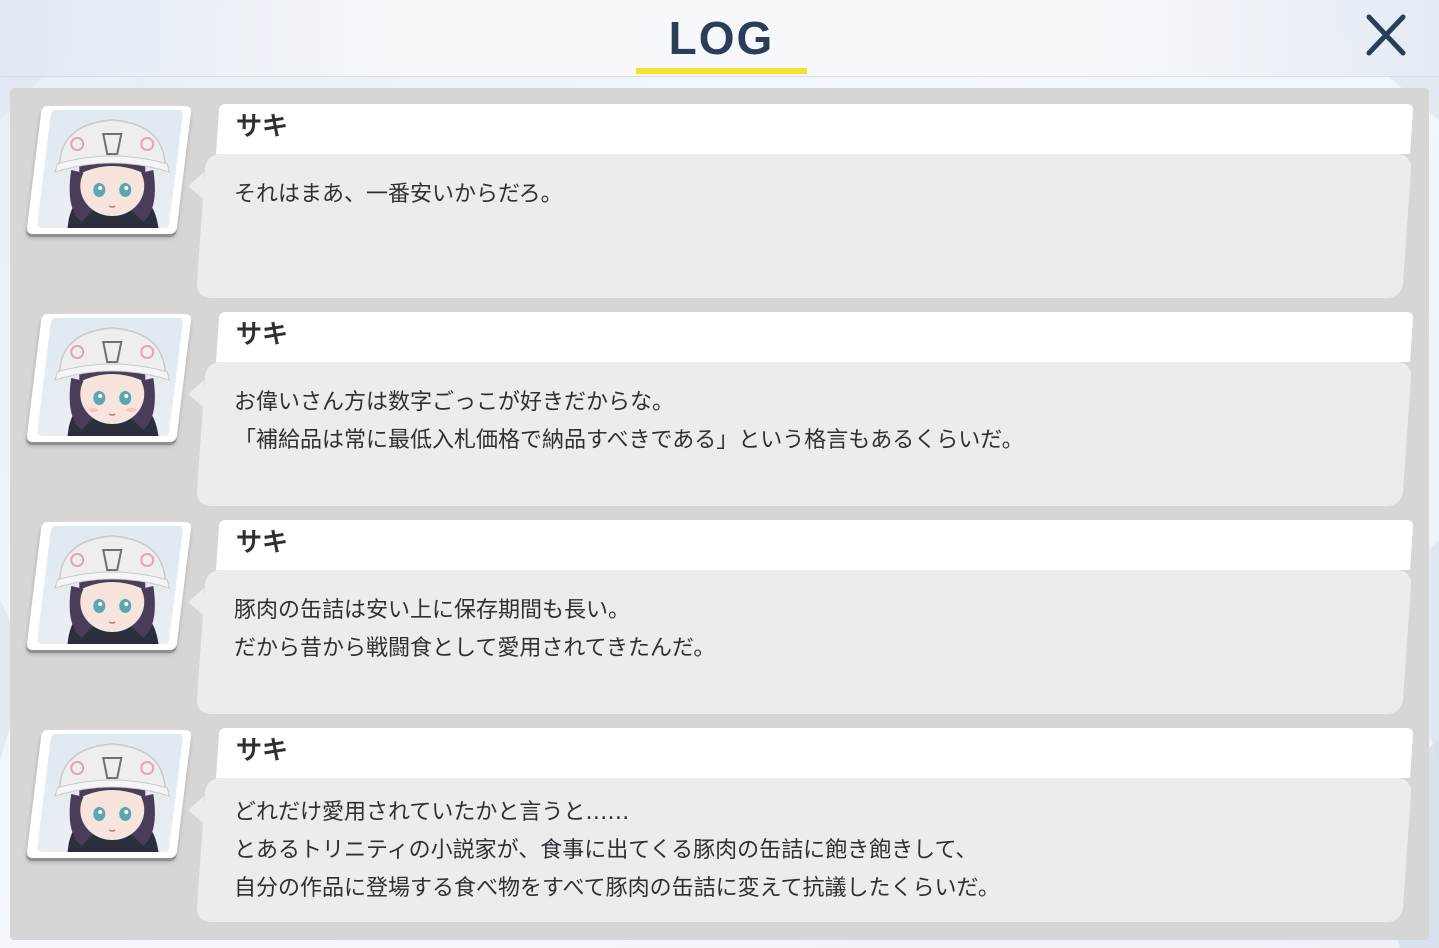  I want to click on log-header: LOG, so click(719, 38).